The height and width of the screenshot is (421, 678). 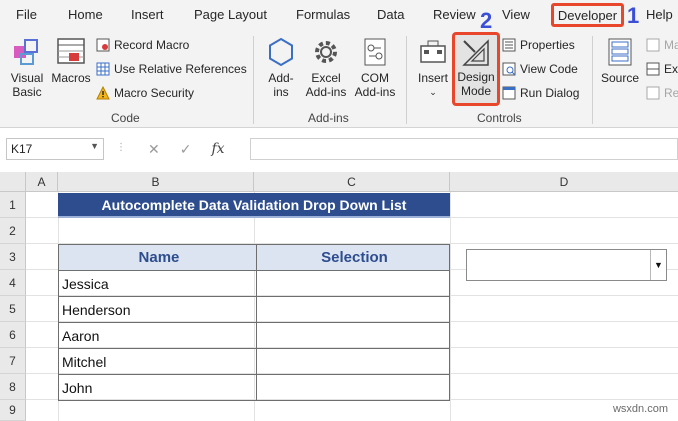 I want to click on run-dialog-button: Run Dialog, so click(x=540, y=93).